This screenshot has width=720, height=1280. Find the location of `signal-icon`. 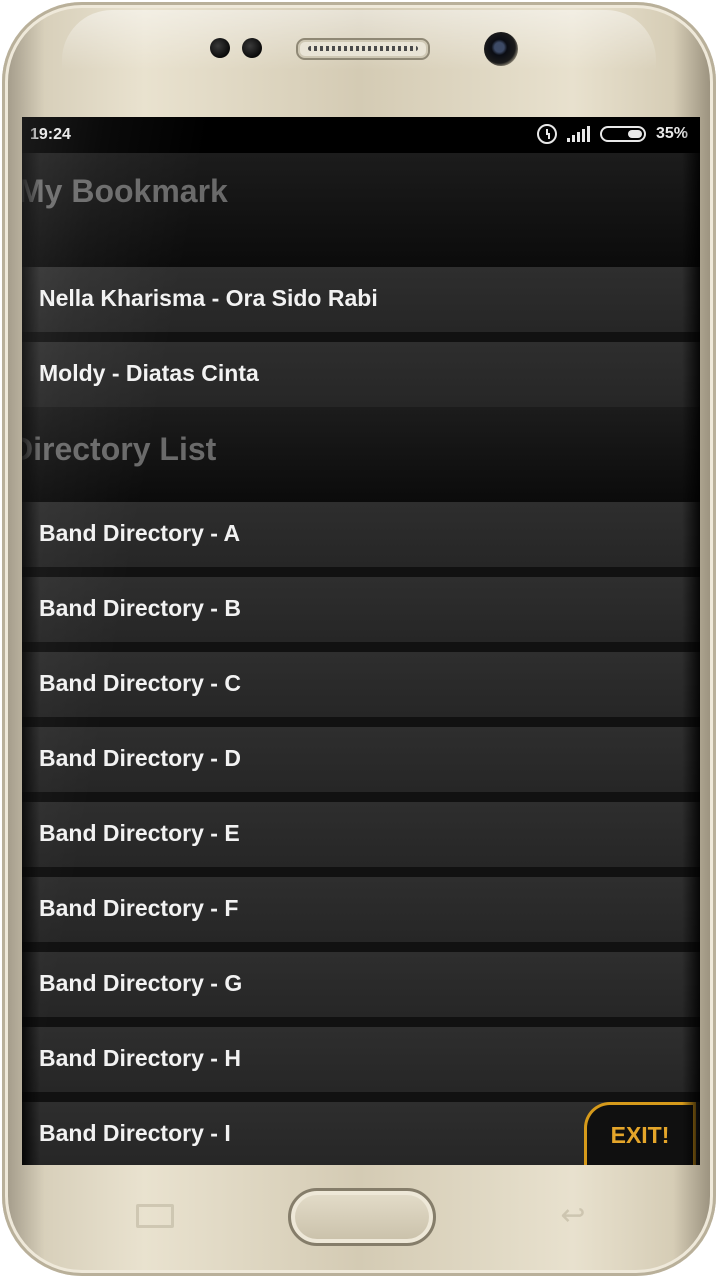

signal-icon is located at coordinates (578, 134).